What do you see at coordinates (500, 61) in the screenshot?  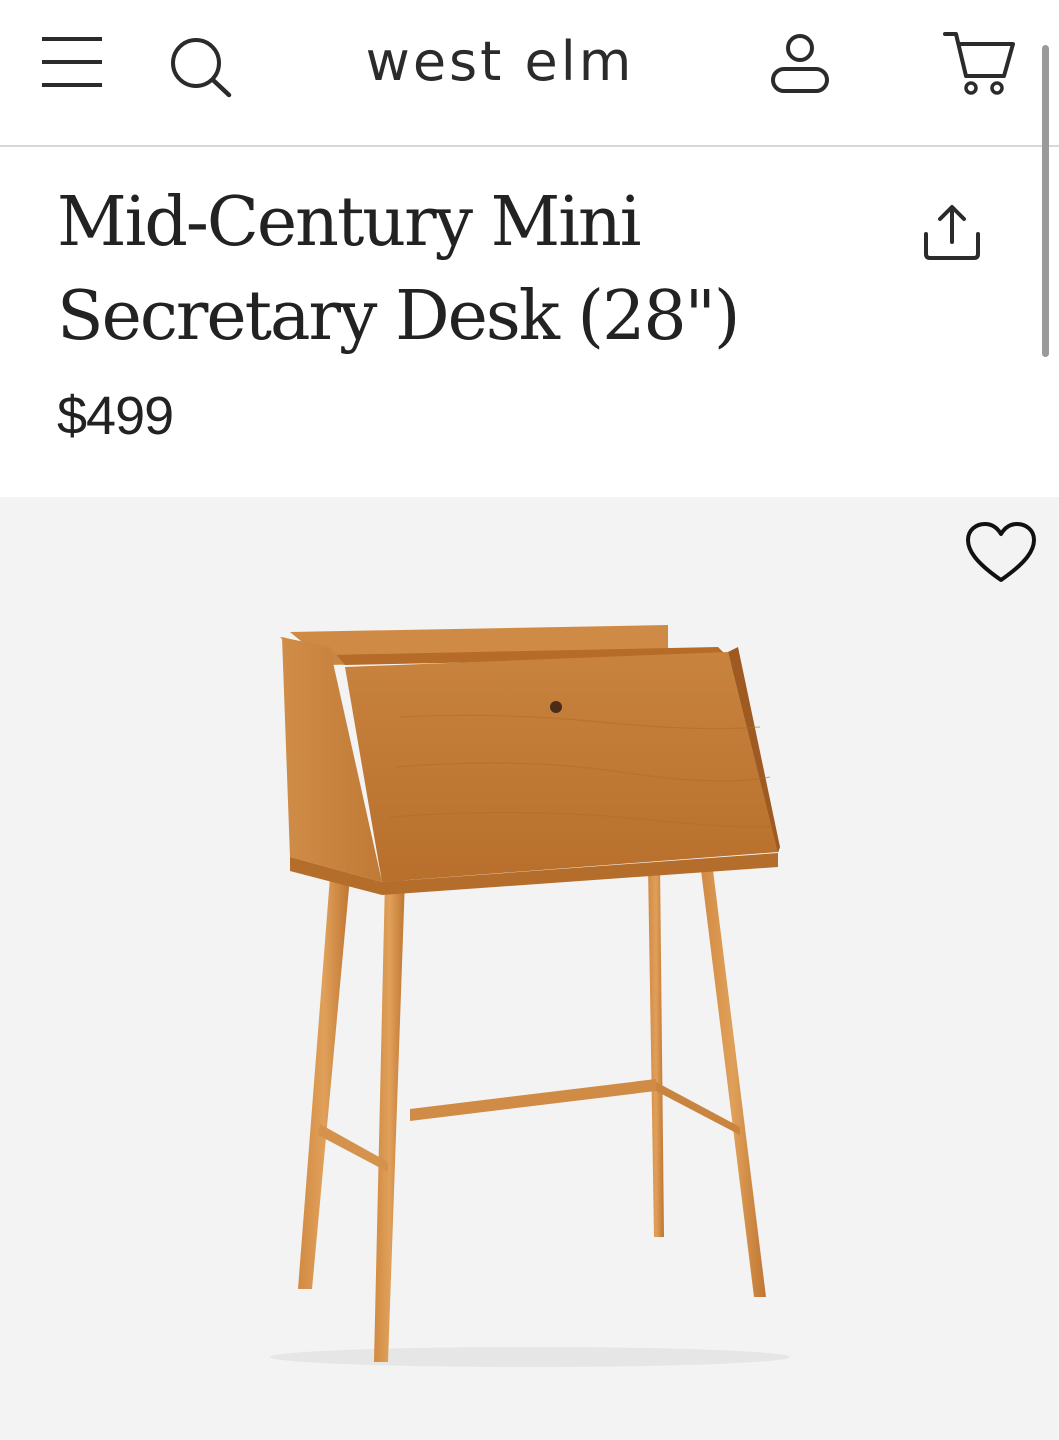 I see `brand-logo: west elm` at bounding box center [500, 61].